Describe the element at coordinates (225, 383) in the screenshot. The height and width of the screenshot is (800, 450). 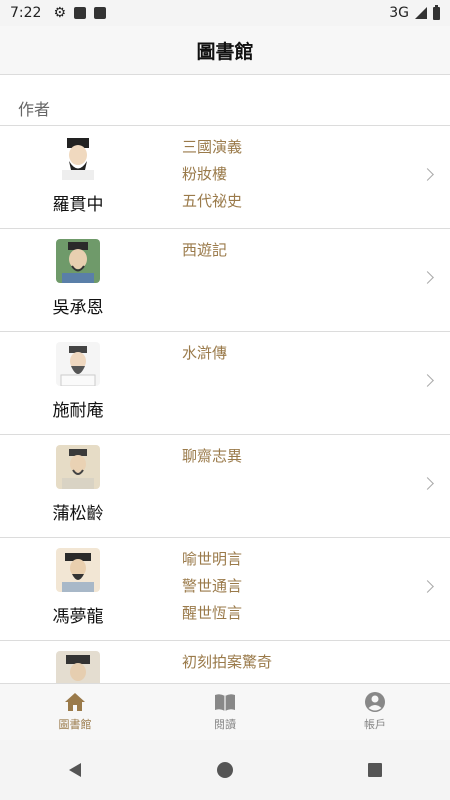
I see `author-row: 施耐庵 水滸傳` at that location.